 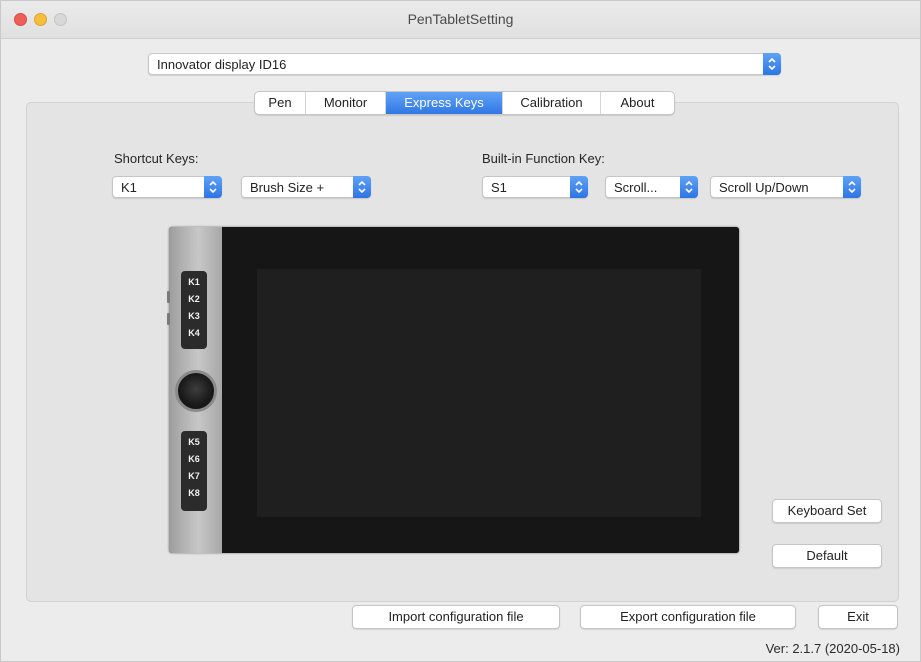 I want to click on express-key-k3: K3, so click(x=194, y=316).